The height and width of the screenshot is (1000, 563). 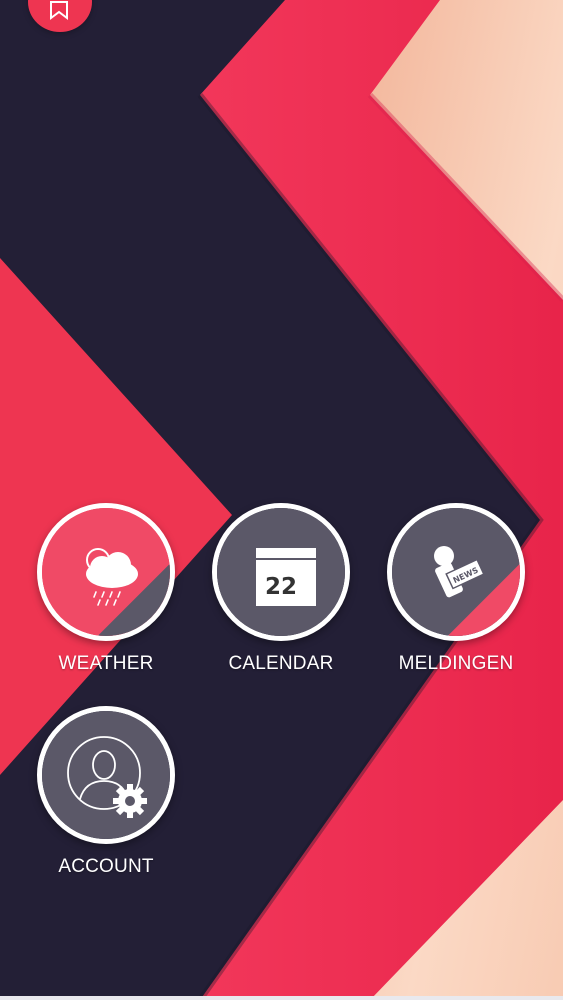 What do you see at coordinates (59, 10) in the screenshot?
I see `bookmark-icon` at bounding box center [59, 10].